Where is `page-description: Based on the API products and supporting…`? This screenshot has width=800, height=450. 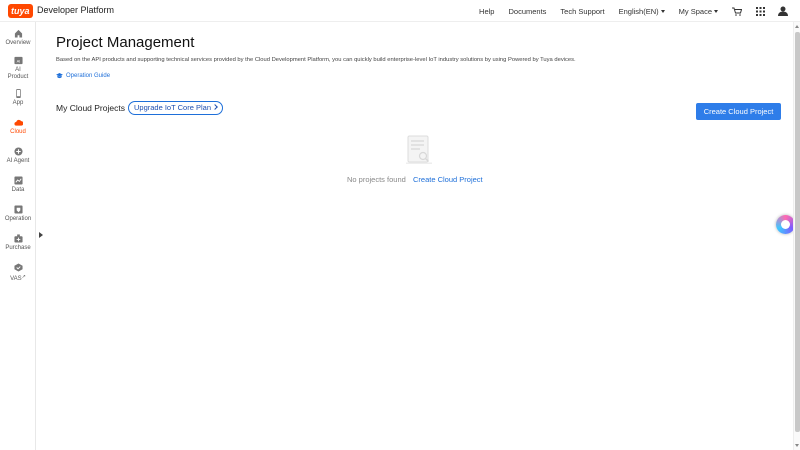 page-description: Based on the API products and supporting… is located at coordinates (316, 60).